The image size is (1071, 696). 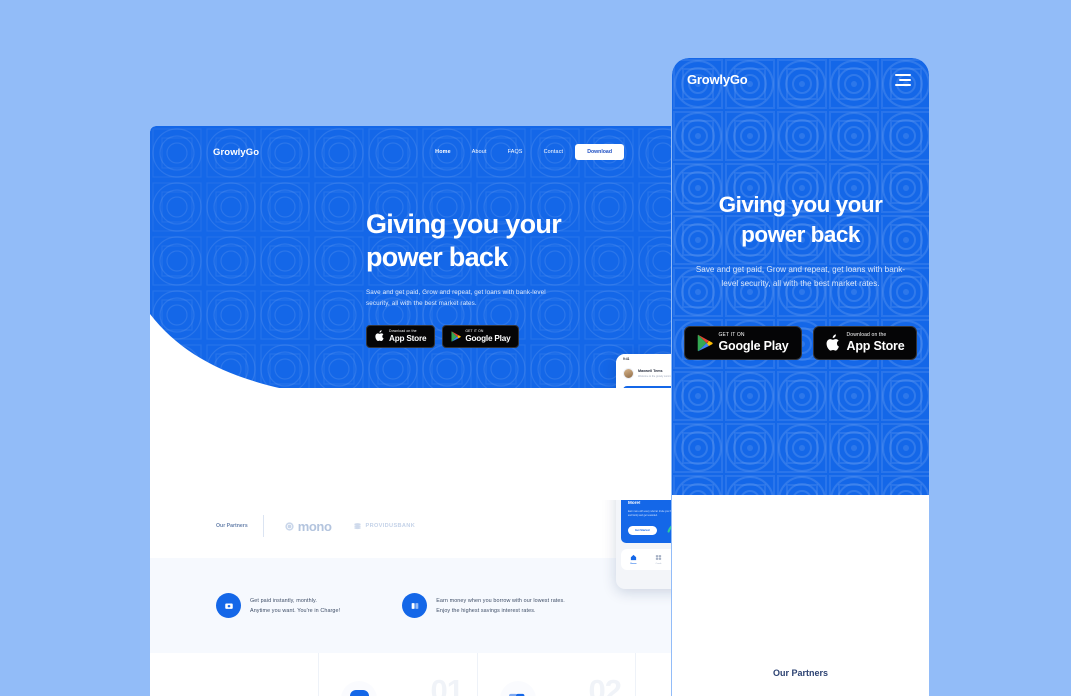 I want to click on mobile-partners-section: Our Partners mono PROVIDUSBANK, so click(x=800, y=682).